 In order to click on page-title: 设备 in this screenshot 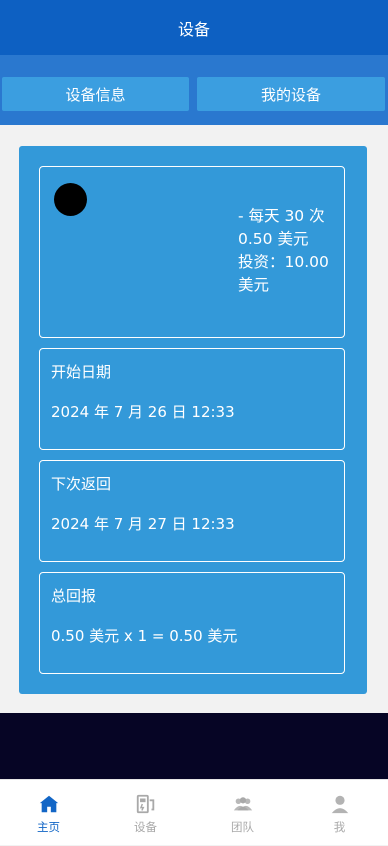, I will do `click(193, 29)`.